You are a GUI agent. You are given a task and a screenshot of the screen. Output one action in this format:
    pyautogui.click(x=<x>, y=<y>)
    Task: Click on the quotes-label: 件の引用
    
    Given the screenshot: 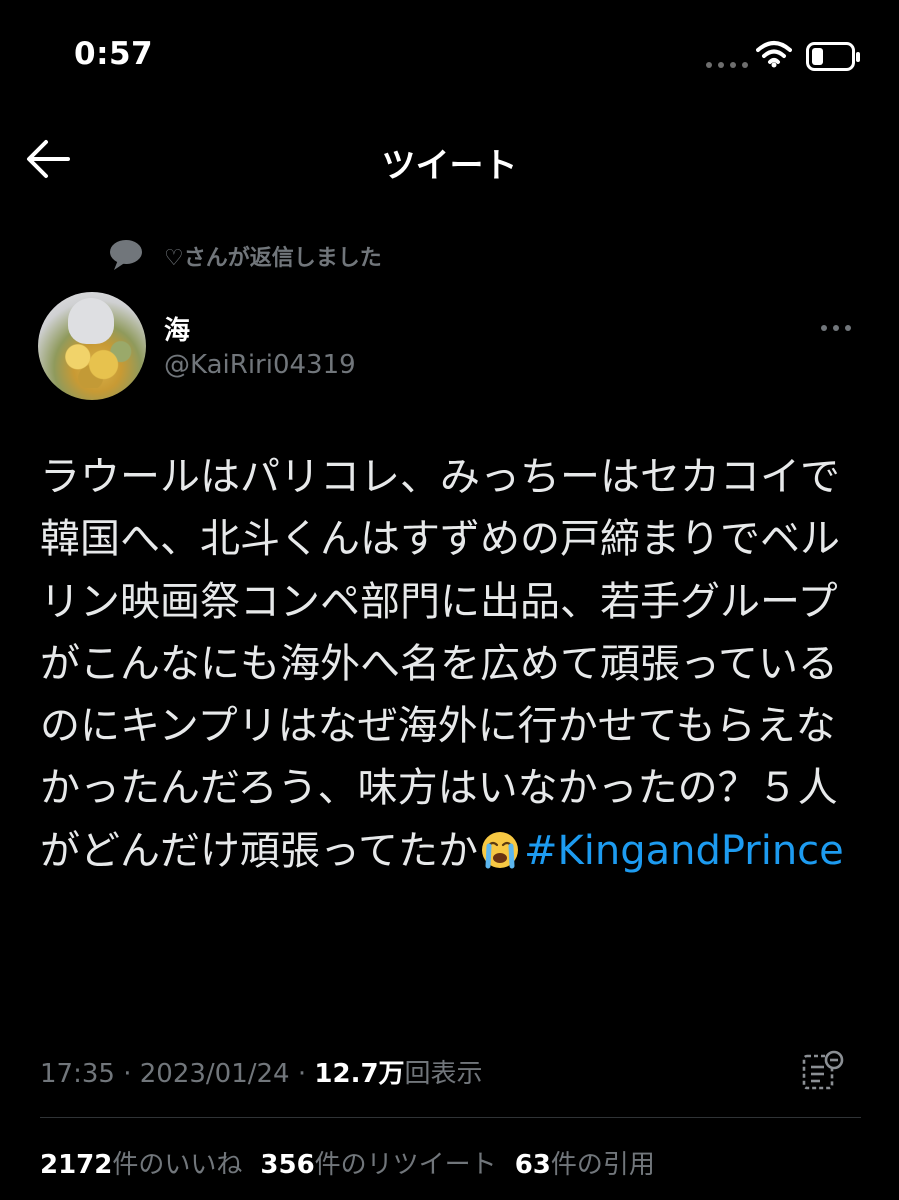 What is the action you would take?
    pyautogui.click(x=603, y=1165)
    